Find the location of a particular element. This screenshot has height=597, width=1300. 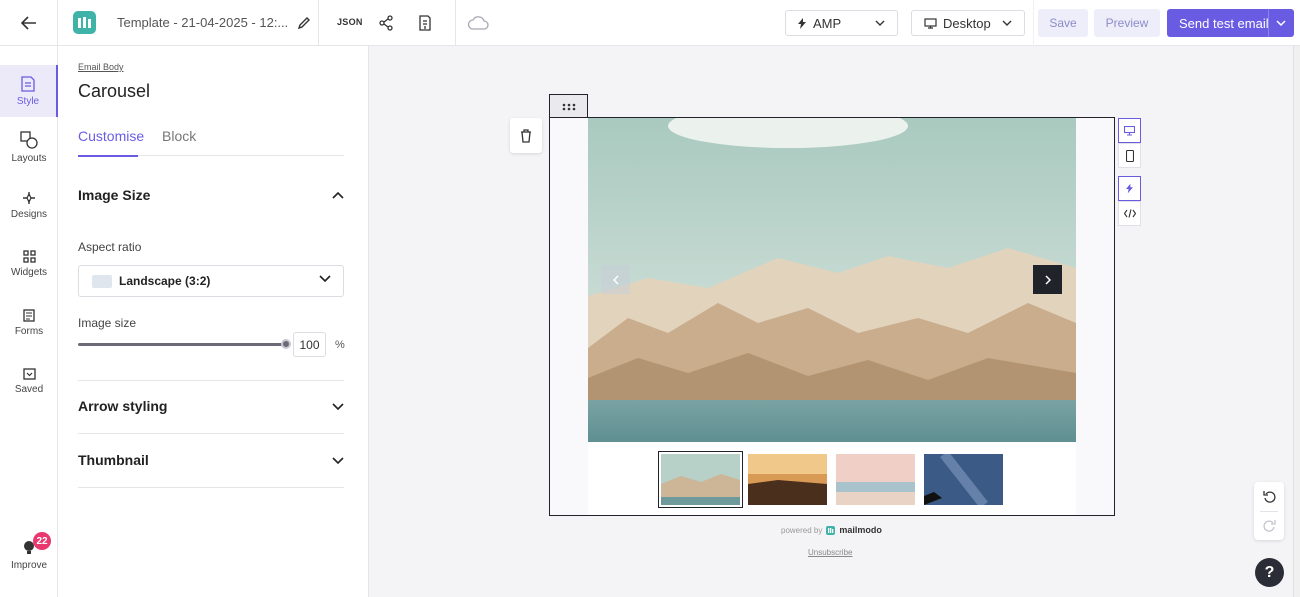

rail-item-saved: Saved is located at coordinates (29, 381).